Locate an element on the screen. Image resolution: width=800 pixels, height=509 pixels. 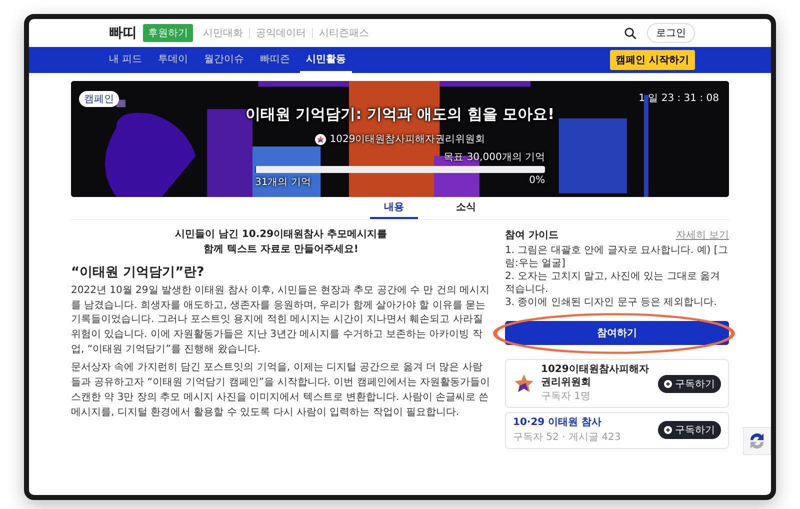
intro-text: 시민들이 남긴 10.29이태원참사 추모메시지를 is located at coordinates (281, 235).